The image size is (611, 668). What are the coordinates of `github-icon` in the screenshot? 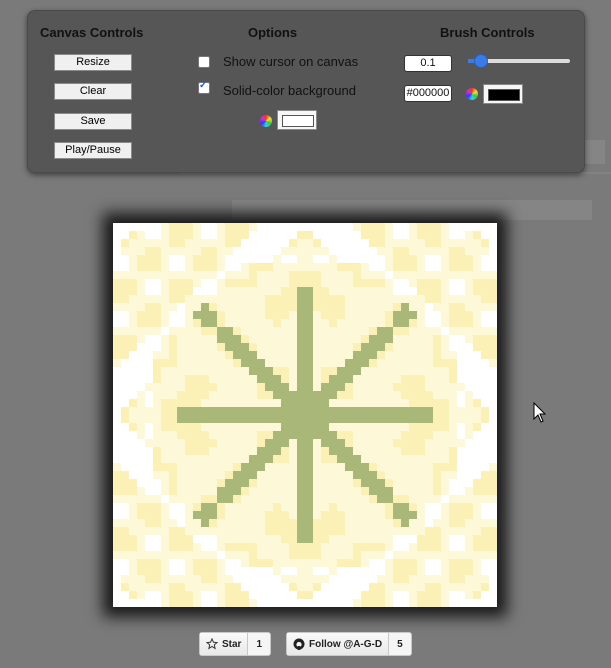 It's located at (299, 644).